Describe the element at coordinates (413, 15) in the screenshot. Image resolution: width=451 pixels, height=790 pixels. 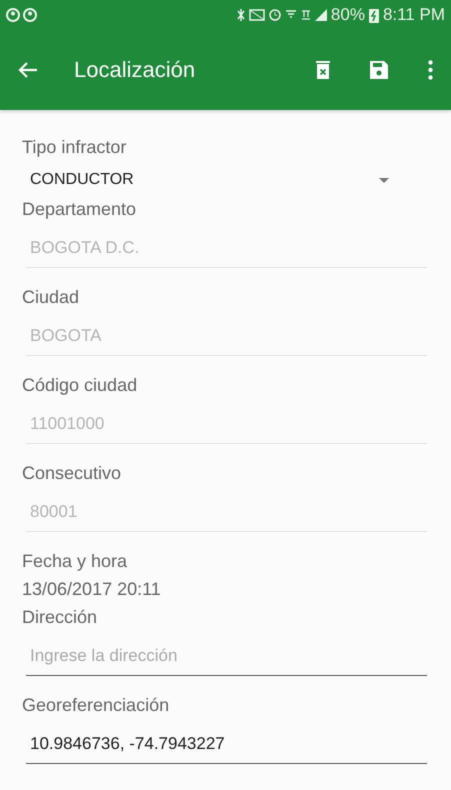
I see `clock: 8:11 PM` at that location.